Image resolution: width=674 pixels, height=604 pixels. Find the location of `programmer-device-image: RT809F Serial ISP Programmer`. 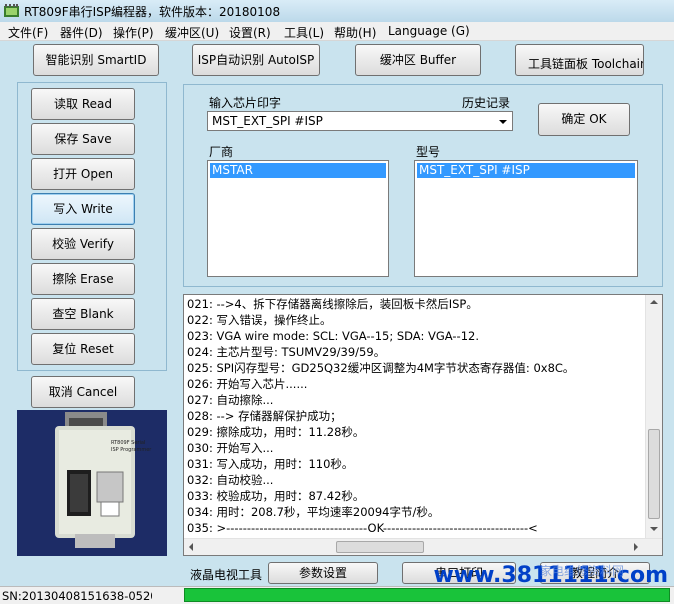

programmer-device-image: RT809F Serial ISP Programmer is located at coordinates (92, 483).